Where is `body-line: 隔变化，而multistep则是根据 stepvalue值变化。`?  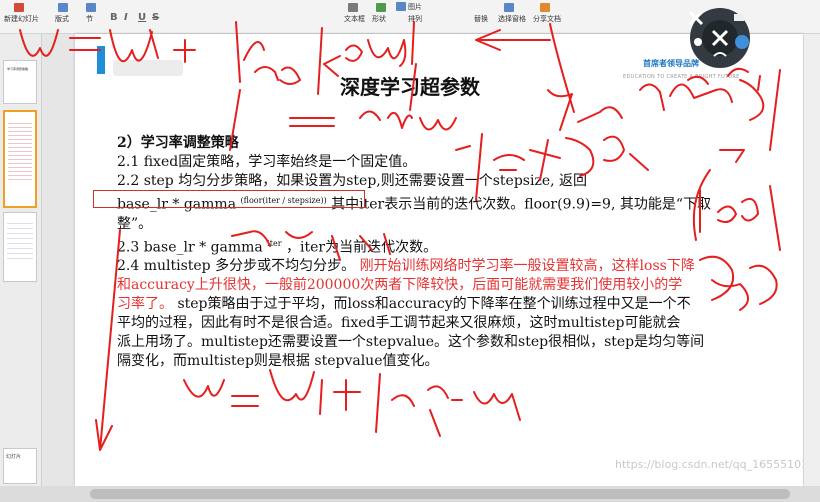
body-line: 隔变化，而multistep则是根据 stepvalue值变化。 is located at coordinates (278, 361).